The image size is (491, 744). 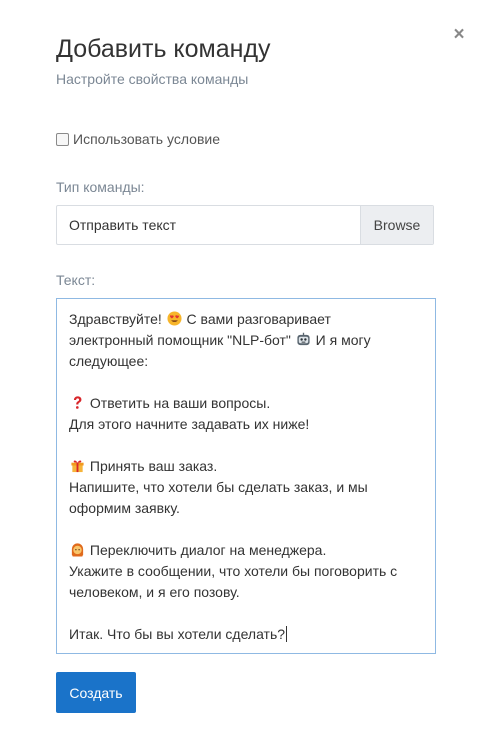 I want to click on text-line: Переключить диалог на менеджера., so click(x=246, y=550).